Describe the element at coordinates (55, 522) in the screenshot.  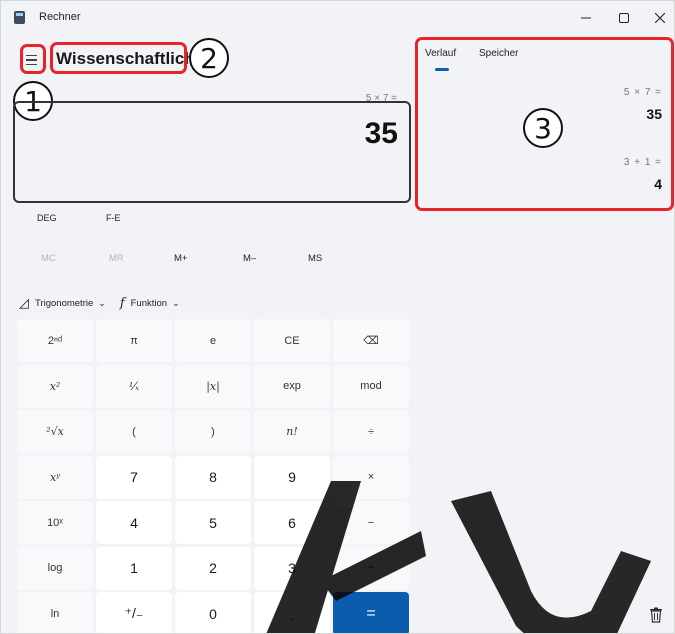
I see `ten-power-key: 10ˣ` at that location.